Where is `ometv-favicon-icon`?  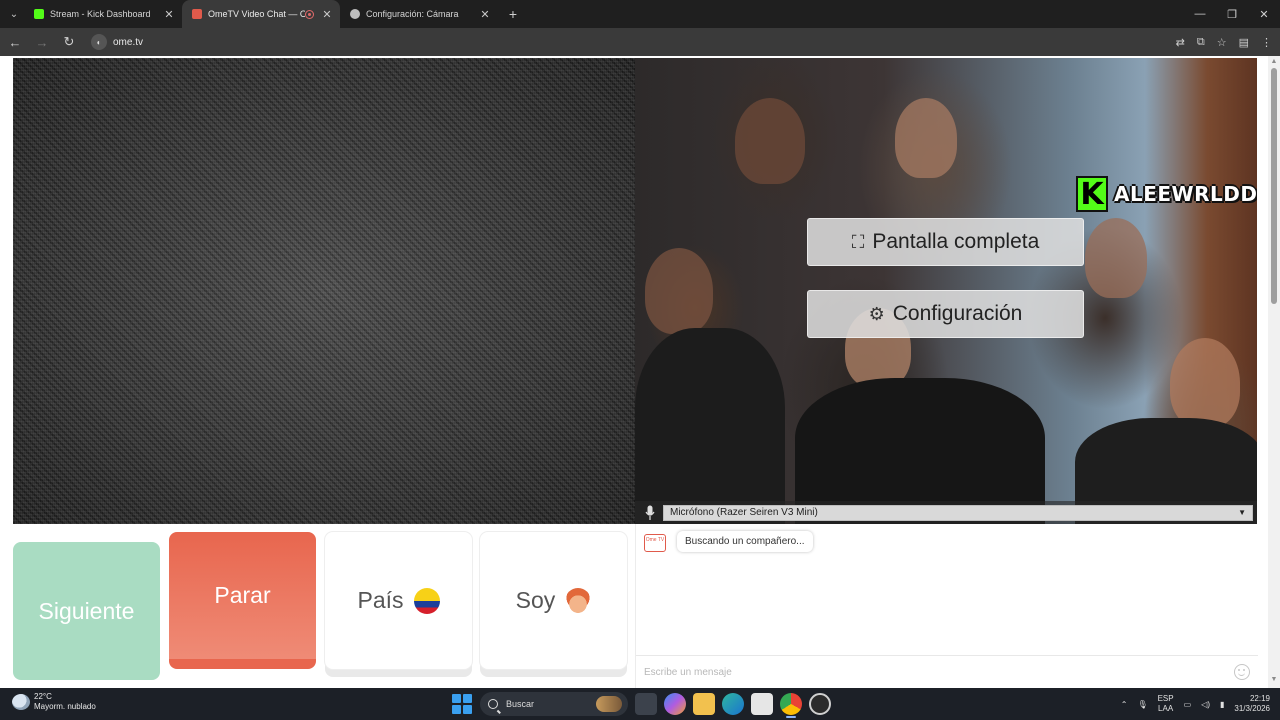
ometv-favicon-icon is located at coordinates (197, 14).